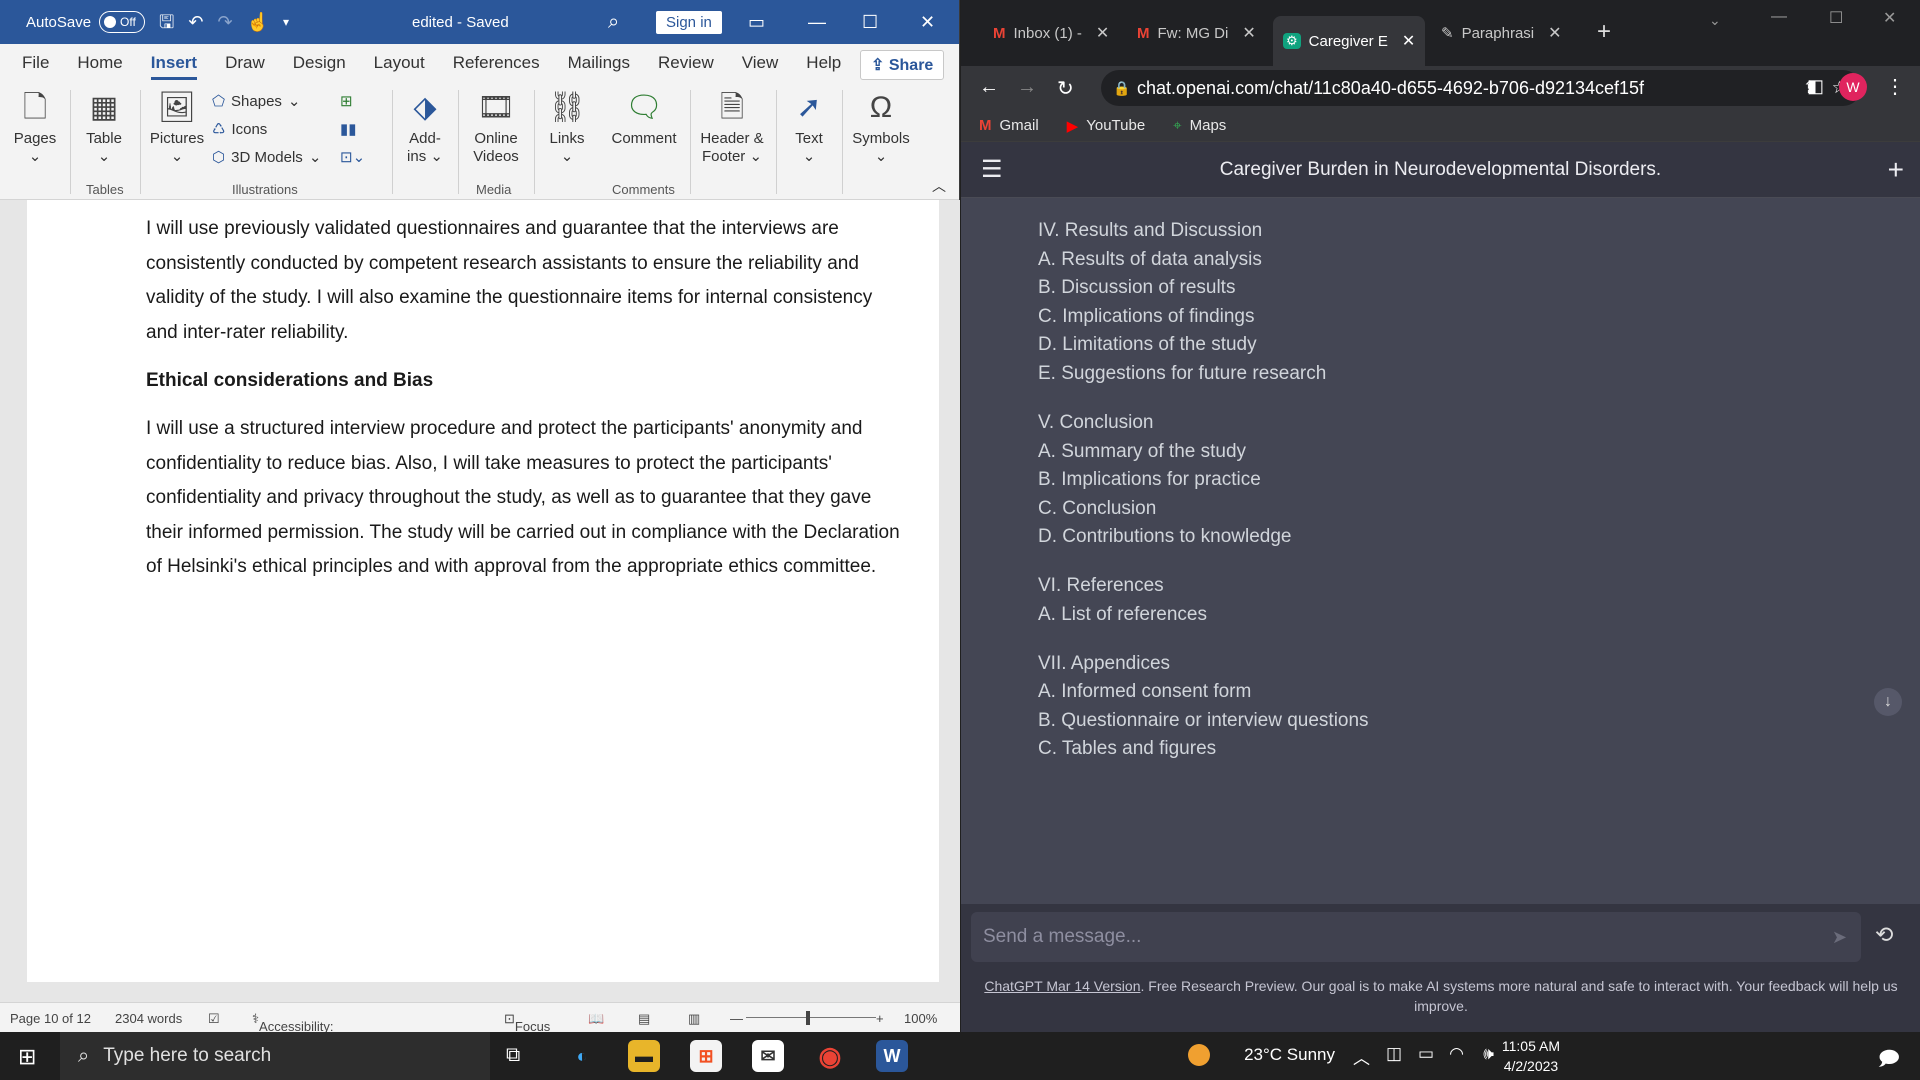 Image resolution: width=1920 pixels, height=1080 pixels. I want to click on tab-help: Help, so click(823, 63).